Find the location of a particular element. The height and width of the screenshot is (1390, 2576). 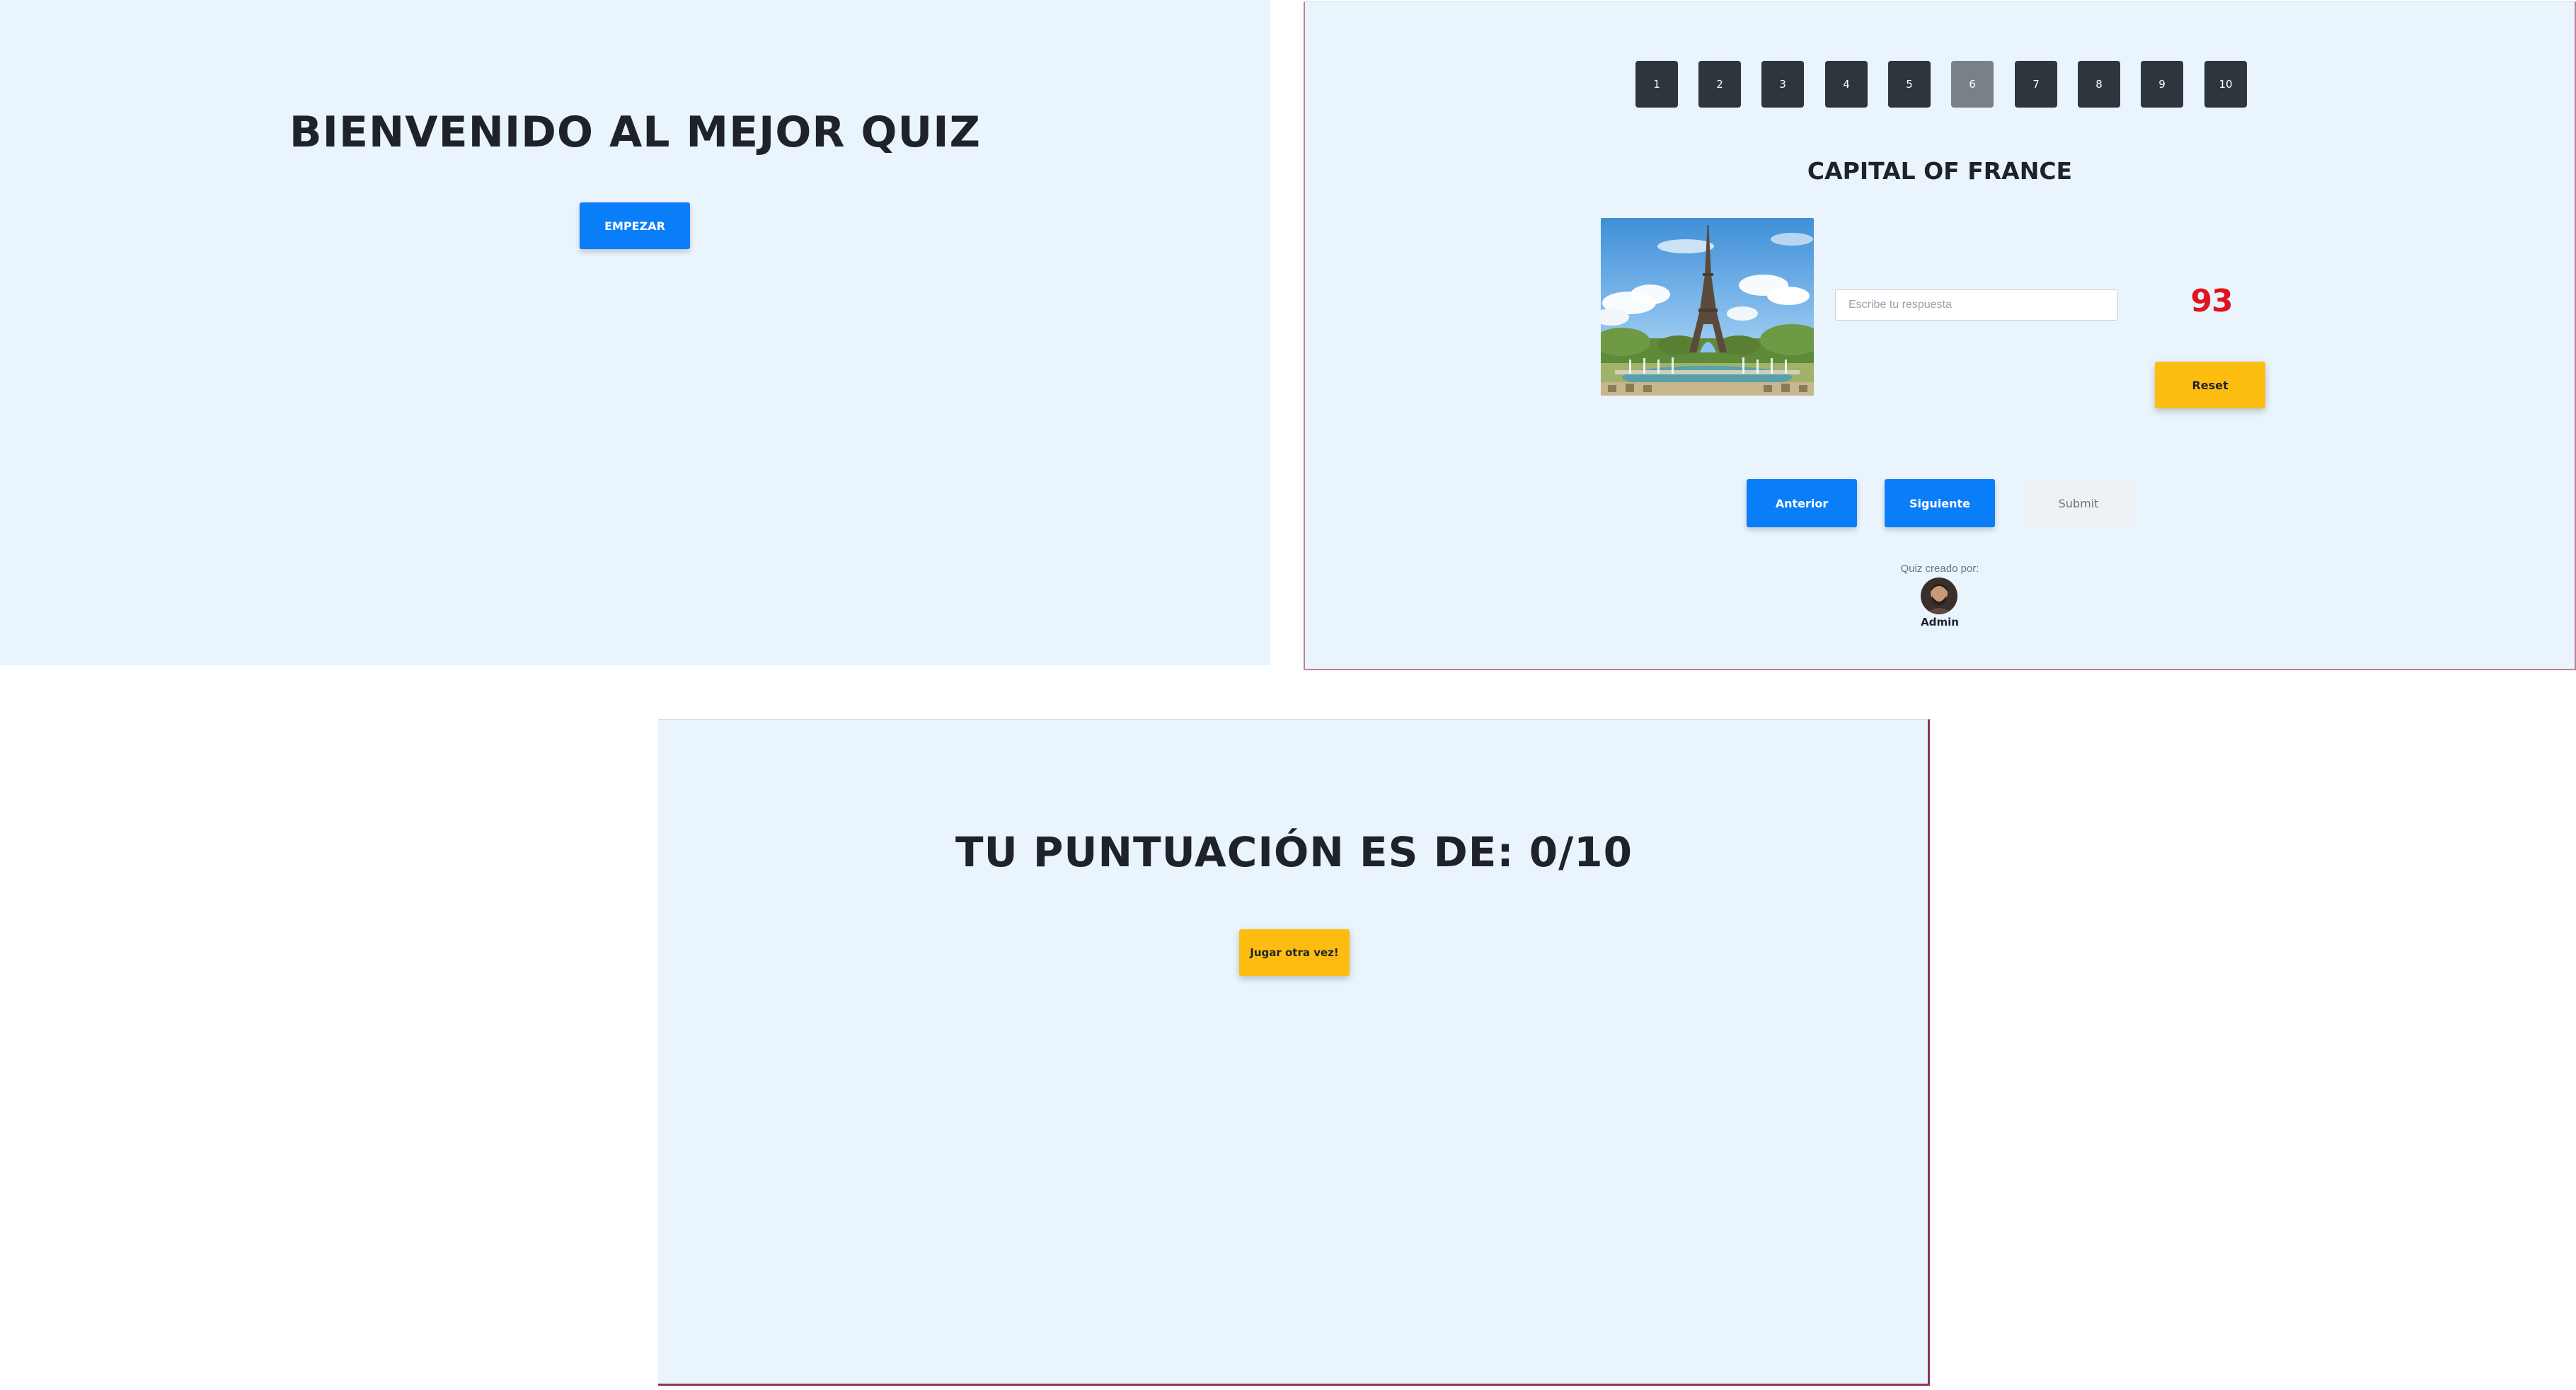

author-caption: Quiz creado por: is located at coordinates (1939, 569).